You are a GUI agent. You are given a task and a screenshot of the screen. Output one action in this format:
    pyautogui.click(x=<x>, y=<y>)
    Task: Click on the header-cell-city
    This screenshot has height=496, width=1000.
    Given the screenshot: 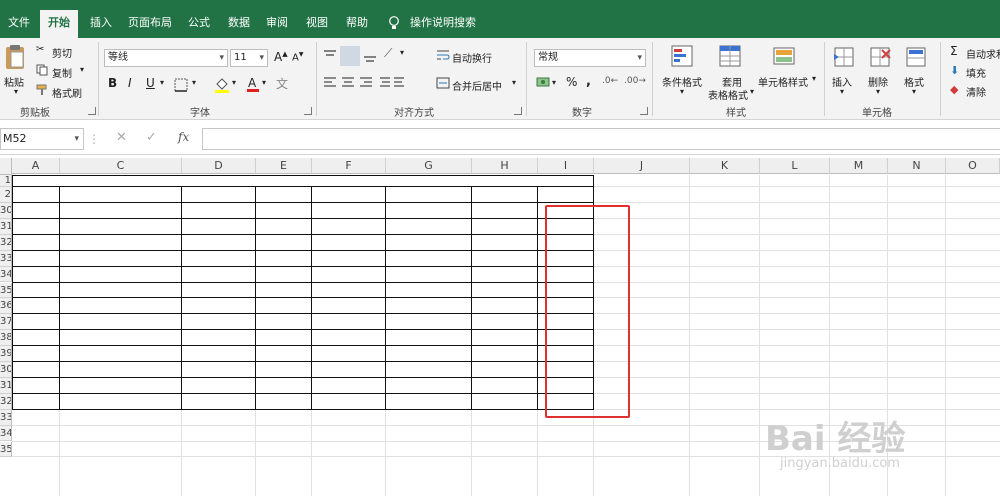 What is the action you would take?
    pyautogui.click(x=35, y=195)
    